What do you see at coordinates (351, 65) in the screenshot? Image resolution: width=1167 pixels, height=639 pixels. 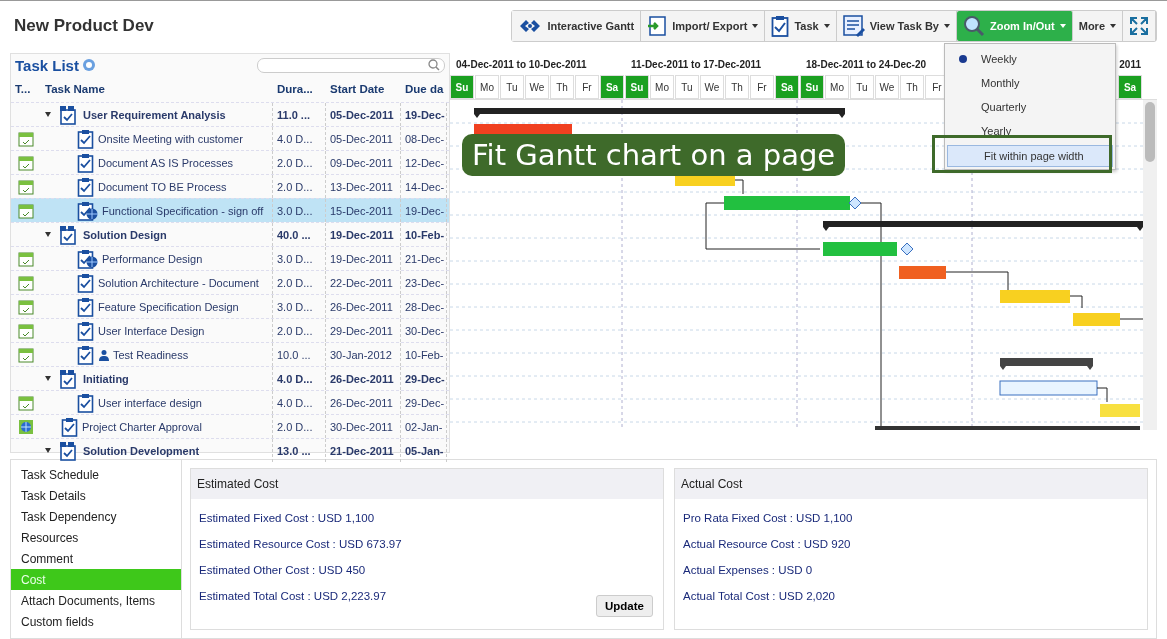 I see `search-field` at bounding box center [351, 65].